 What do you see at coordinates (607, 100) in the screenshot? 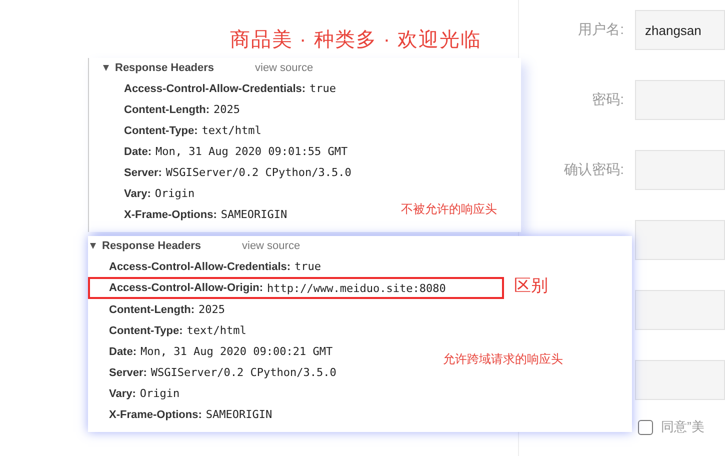
I see `field-label: 密码:` at bounding box center [607, 100].